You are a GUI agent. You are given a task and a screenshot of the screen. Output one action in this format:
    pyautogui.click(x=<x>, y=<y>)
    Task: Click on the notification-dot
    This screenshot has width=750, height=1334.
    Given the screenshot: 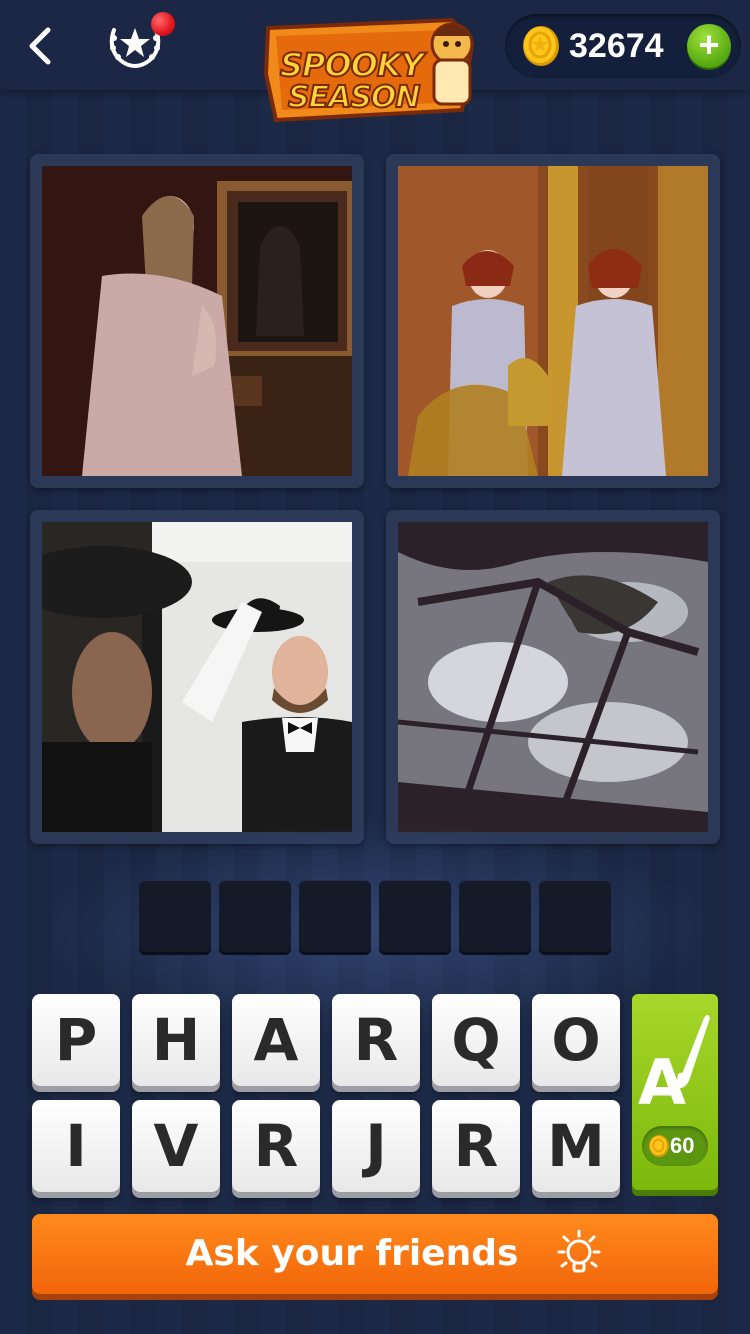 What is the action you would take?
    pyautogui.click(x=163, y=24)
    